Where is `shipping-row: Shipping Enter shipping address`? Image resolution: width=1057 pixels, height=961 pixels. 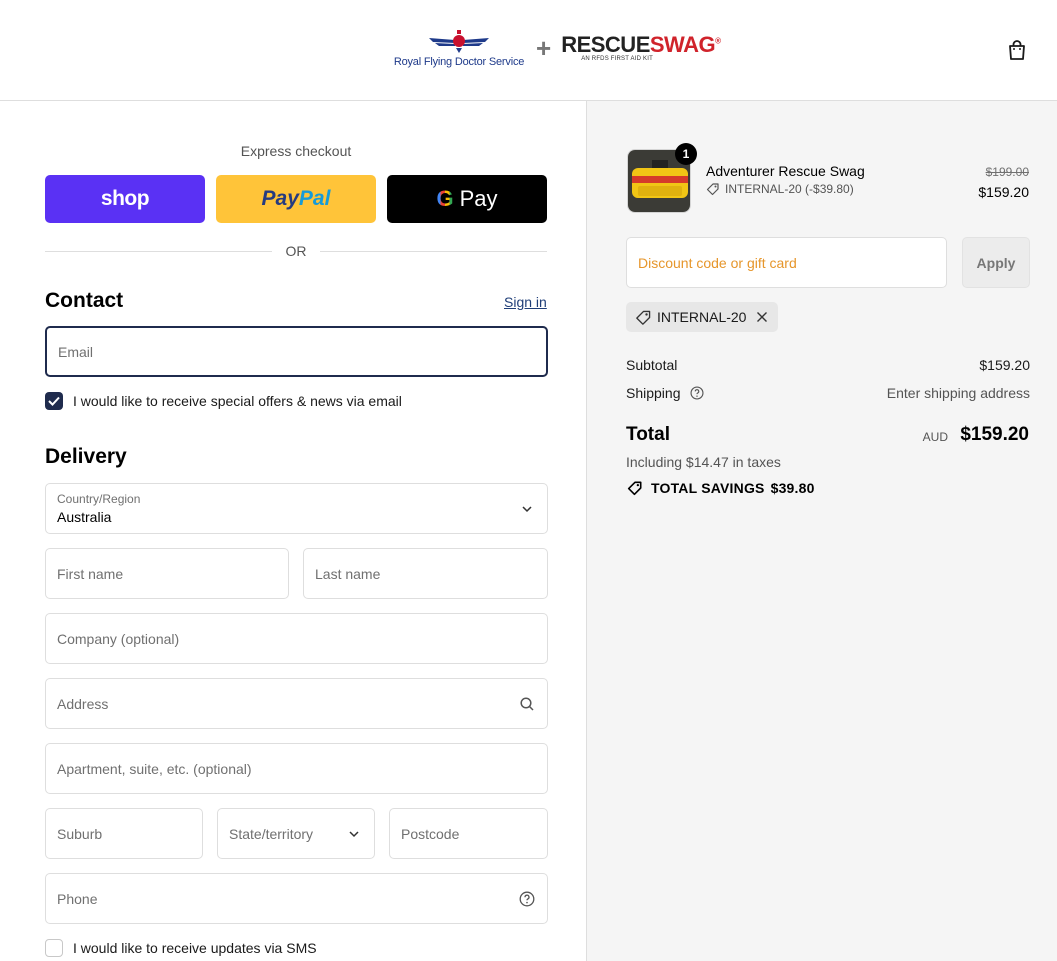
shipping-row: Shipping Enter shipping address is located at coordinates (828, 393).